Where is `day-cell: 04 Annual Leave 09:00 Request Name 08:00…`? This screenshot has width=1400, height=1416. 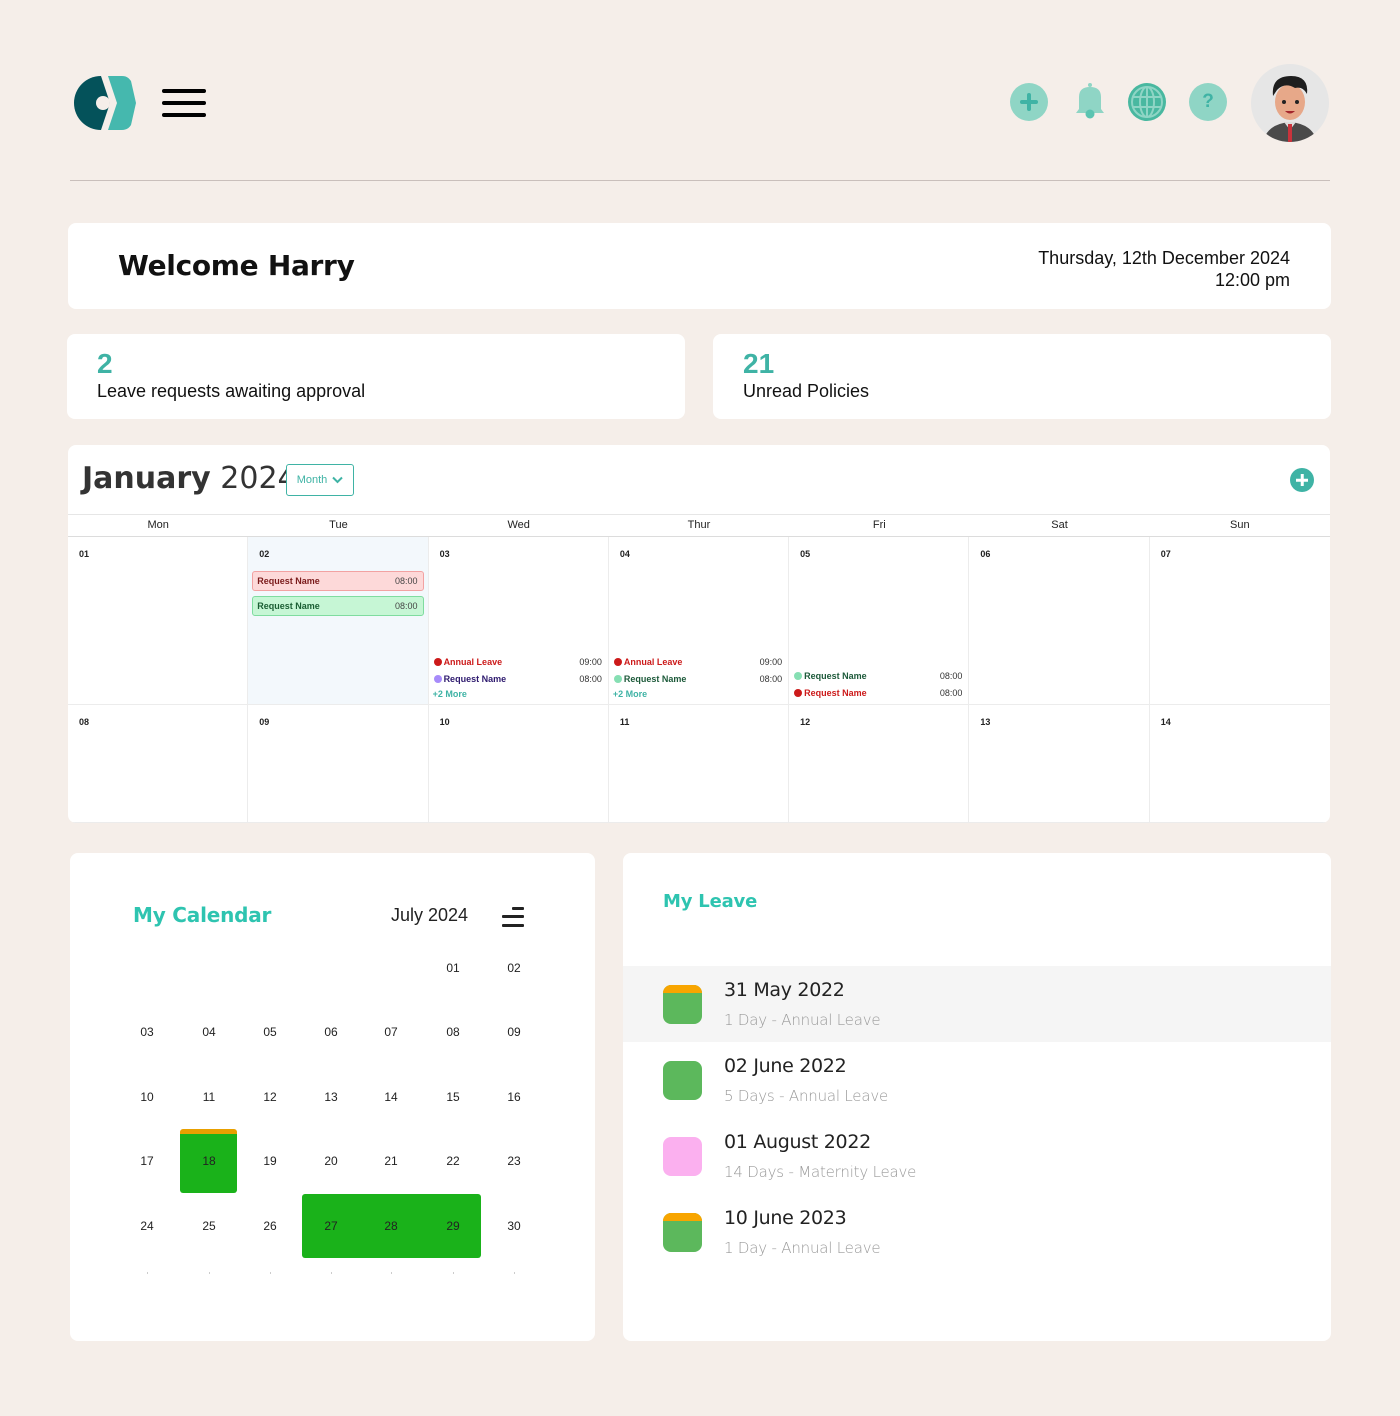 day-cell: 04 Annual Leave 09:00 Request Name 08:00… is located at coordinates (699, 621).